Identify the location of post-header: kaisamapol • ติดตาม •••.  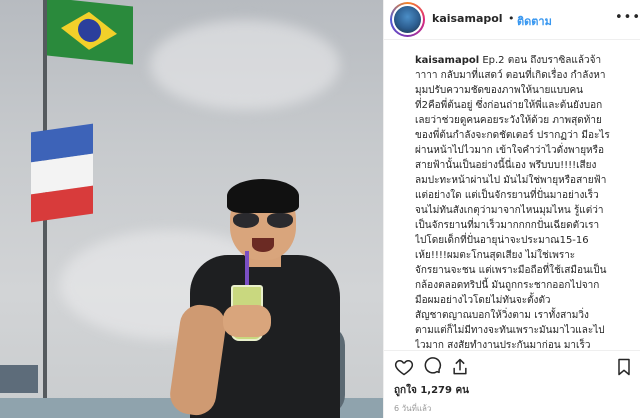
(512, 20).